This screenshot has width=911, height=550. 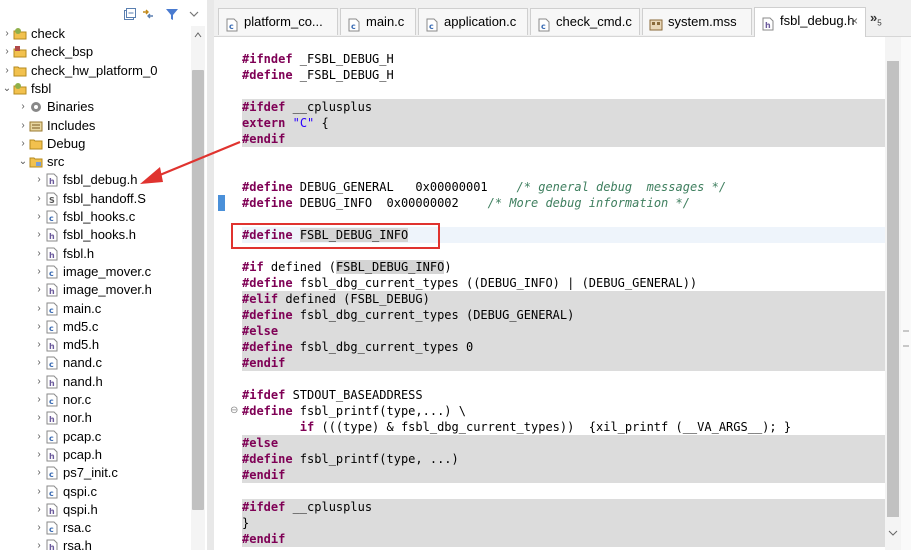 I want to click on code-line: #define fsbl_printf(type, ...), so click(x=563, y=459).